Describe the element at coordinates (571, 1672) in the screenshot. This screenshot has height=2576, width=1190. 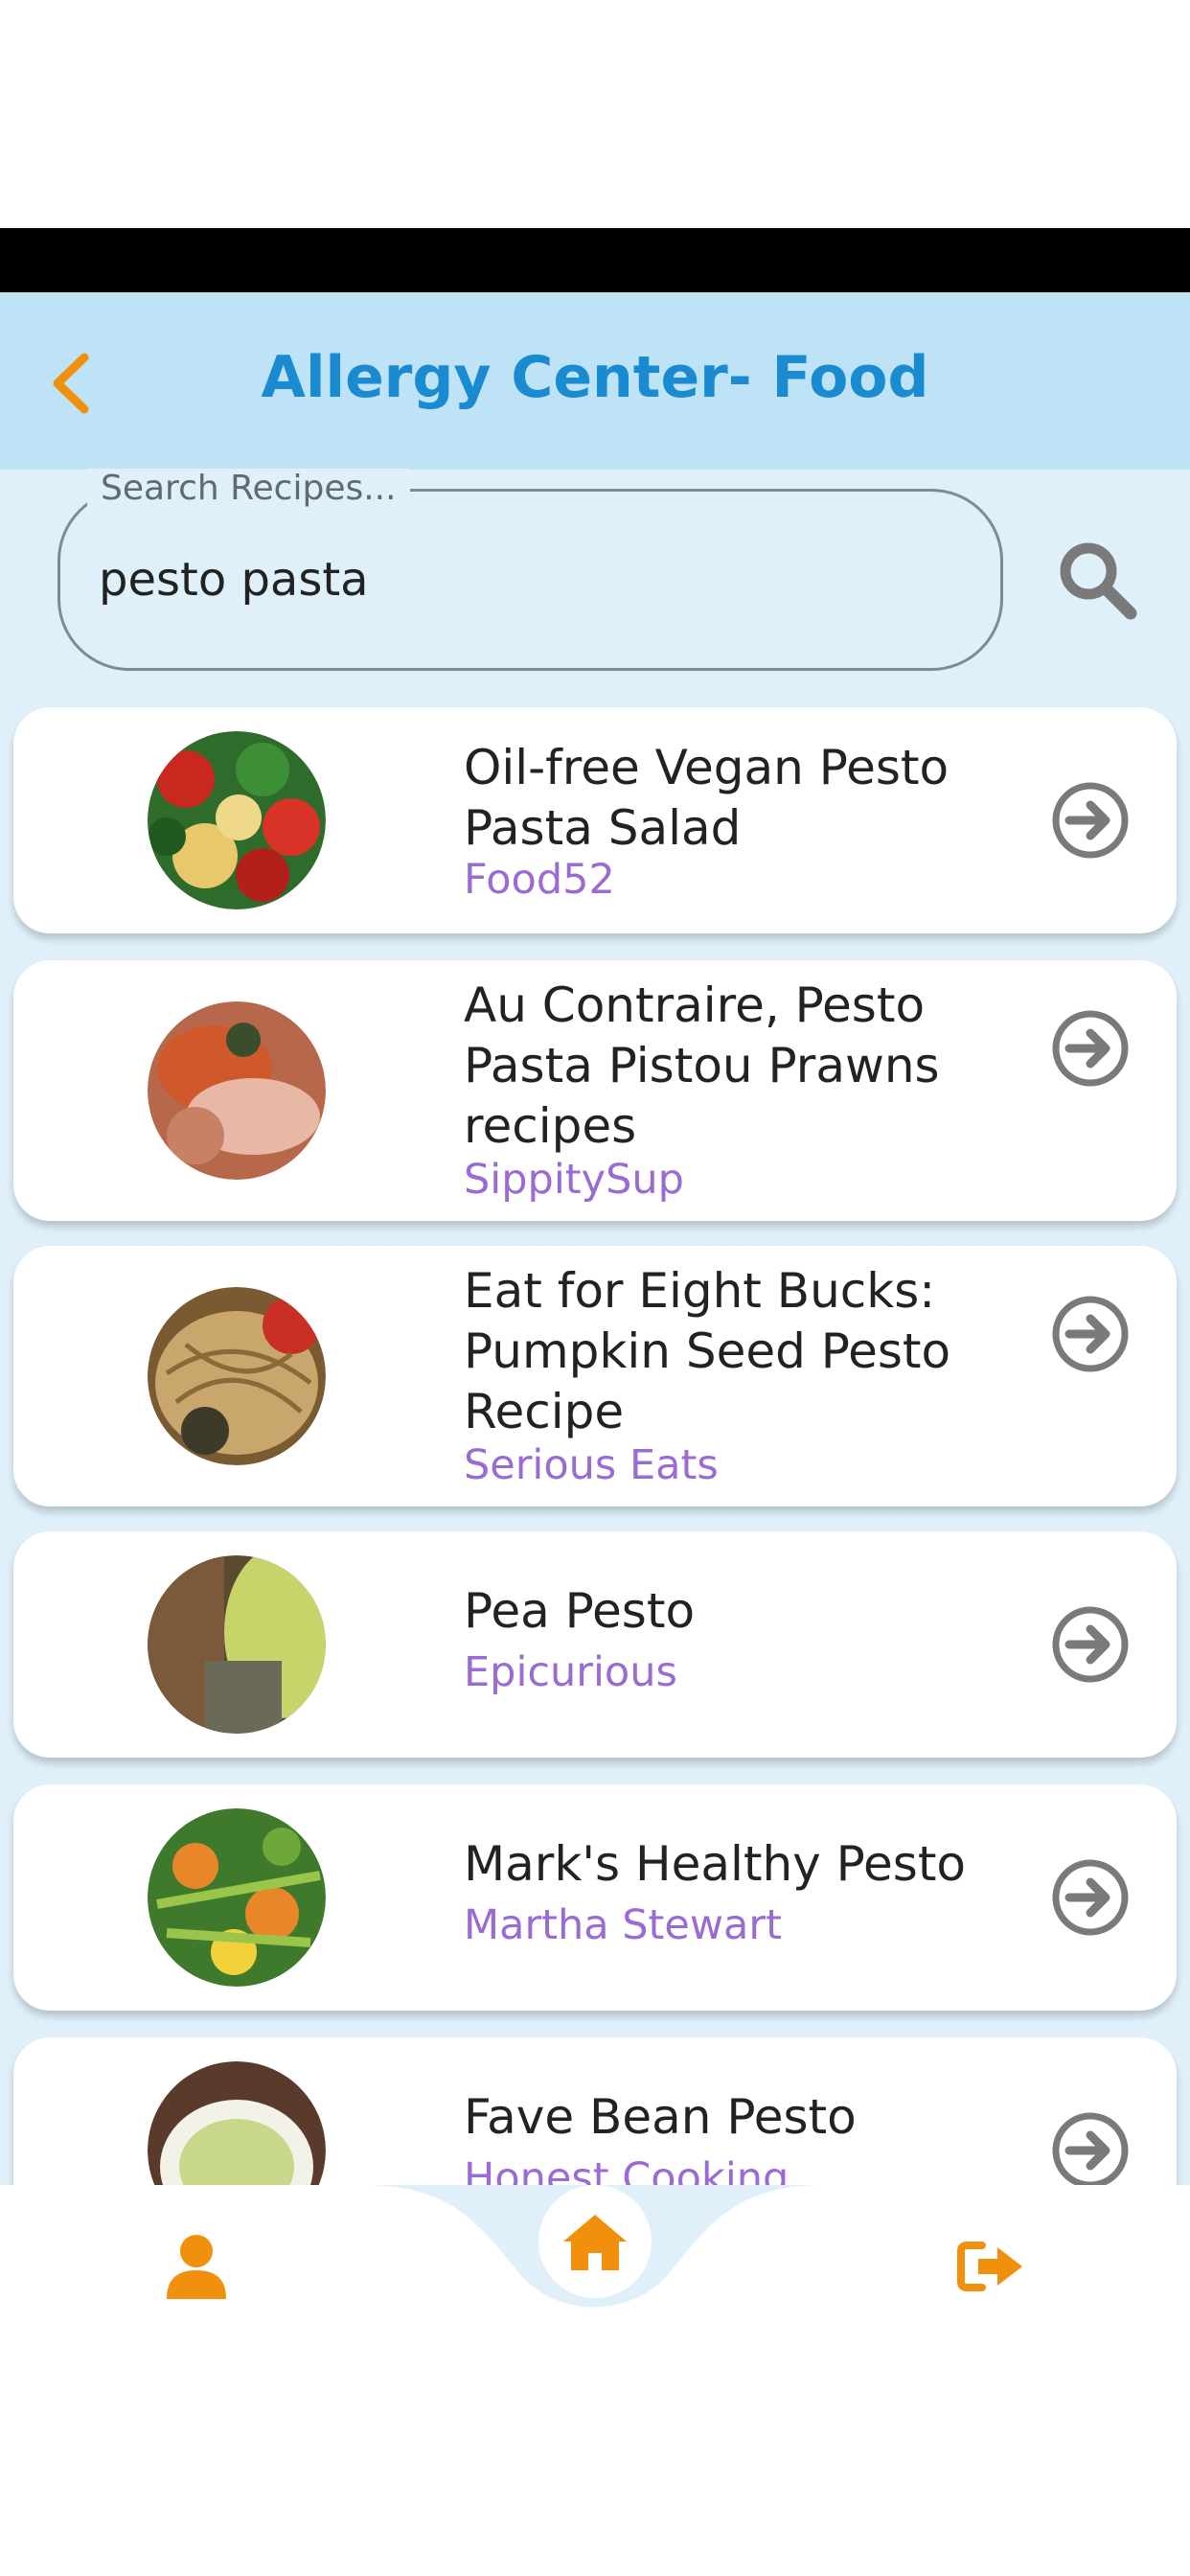
I see `recipe-source: Epicurious` at that location.